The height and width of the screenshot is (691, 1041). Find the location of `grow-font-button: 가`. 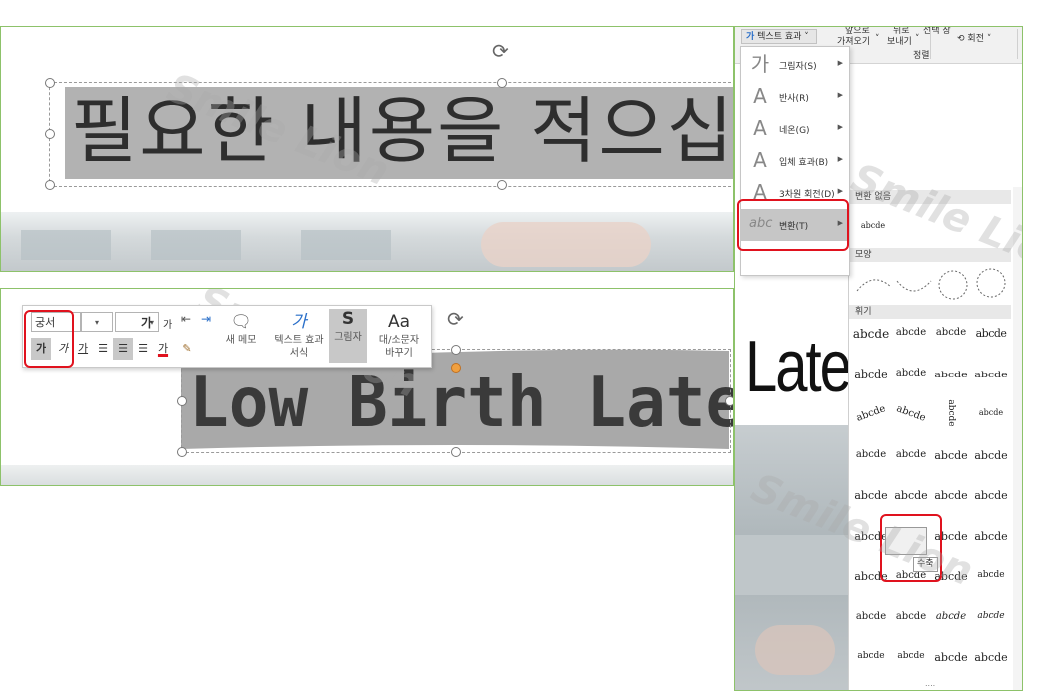

grow-font-button: 가 is located at coordinates (146, 322).